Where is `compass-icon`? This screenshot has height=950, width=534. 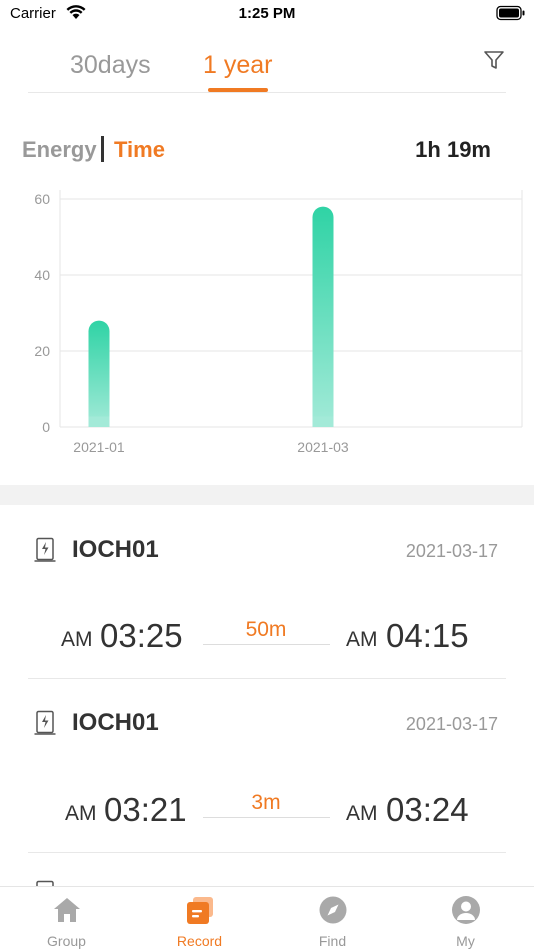
compass-icon is located at coordinates (332, 910).